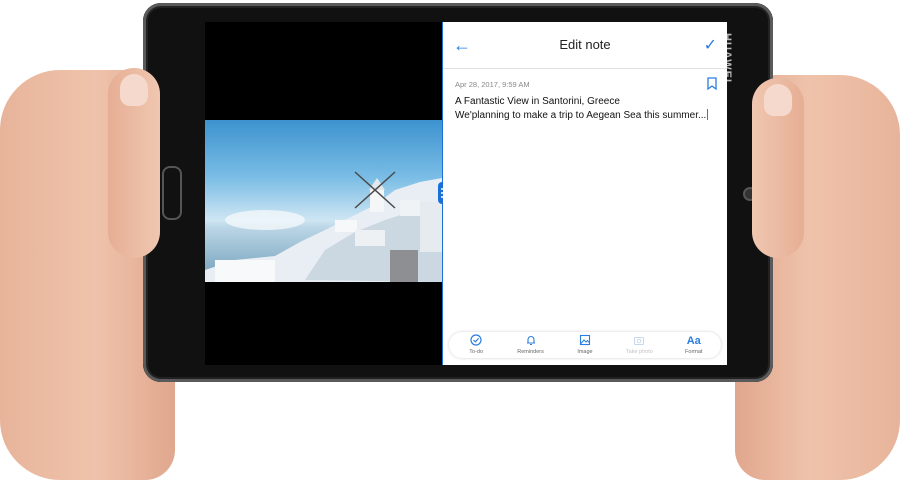 The image size is (900, 480). I want to click on take-photo-button: Take photo, so click(639, 343).